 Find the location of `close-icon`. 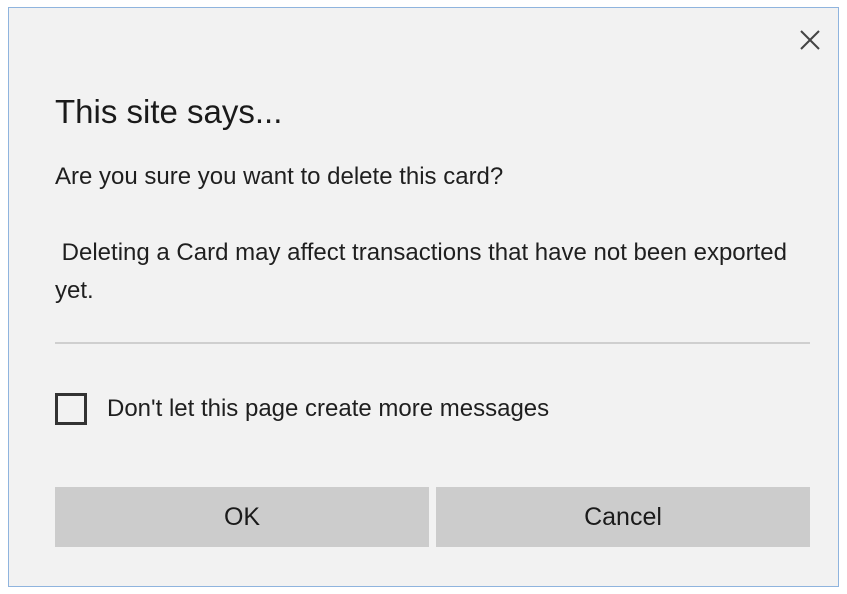

close-icon is located at coordinates (810, 40).